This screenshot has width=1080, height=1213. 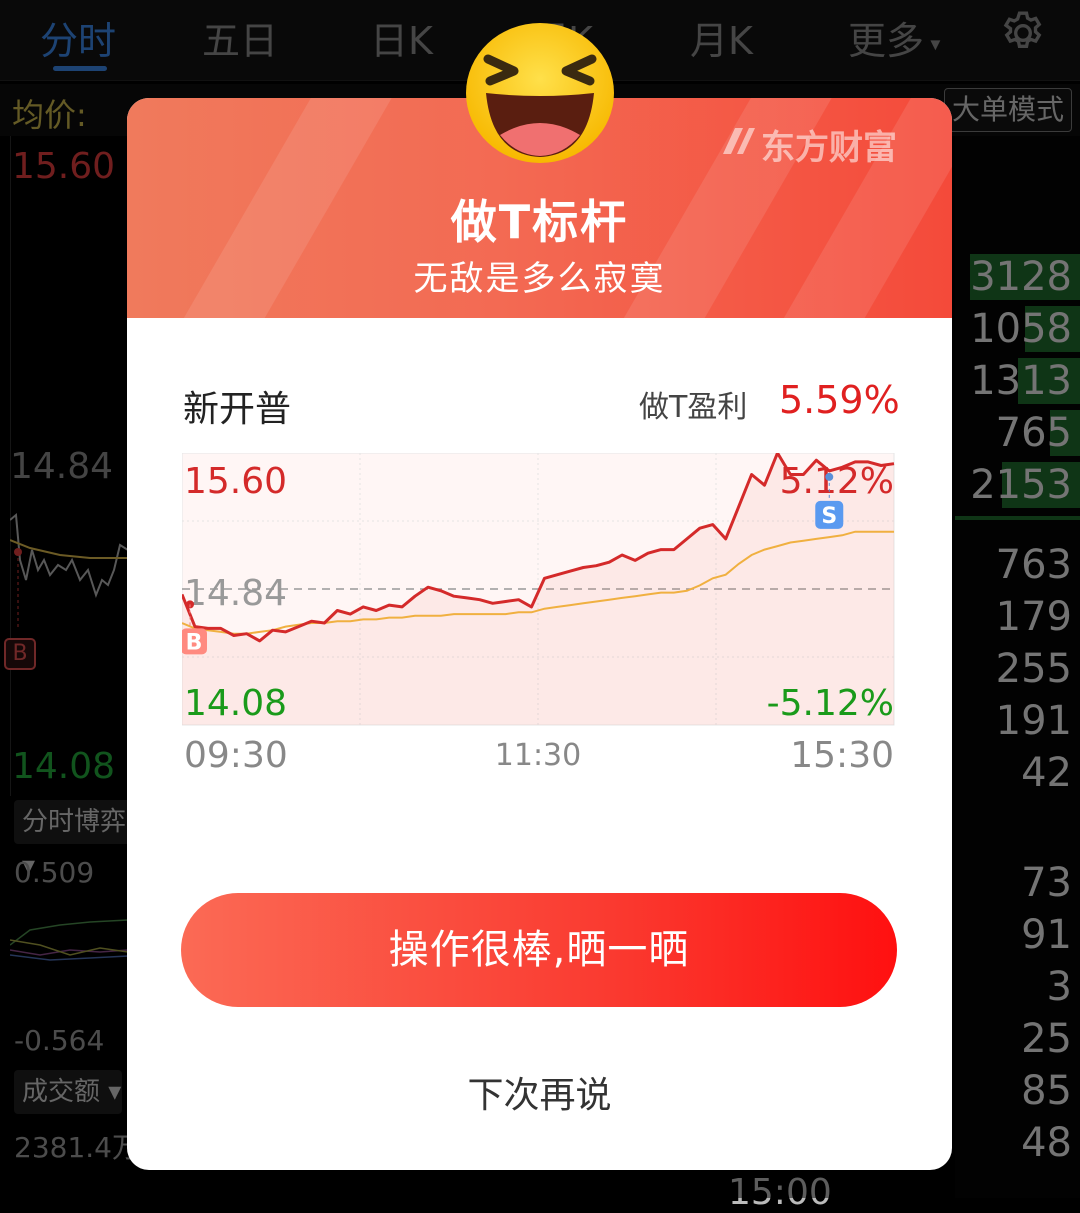 I want to click on y-tick-label-right: -5.12%, so click(x=830, y=703).